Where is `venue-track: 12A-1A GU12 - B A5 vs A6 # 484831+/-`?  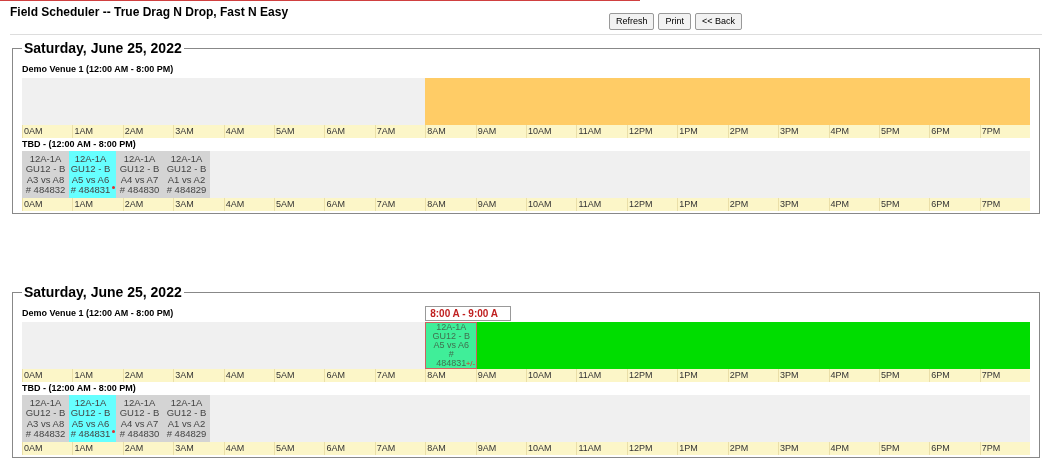
venue-track: 12A-1A GU12 - B A5 vs A6 # 484831+/- is located at coordinates (526, 345).